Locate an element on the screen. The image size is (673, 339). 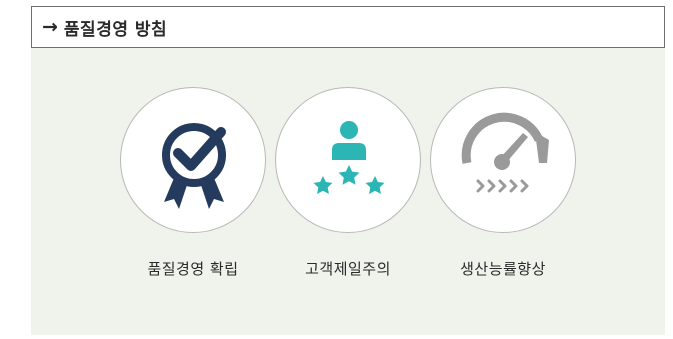
award-checkmark-icon is located at coordinates (194, 166).